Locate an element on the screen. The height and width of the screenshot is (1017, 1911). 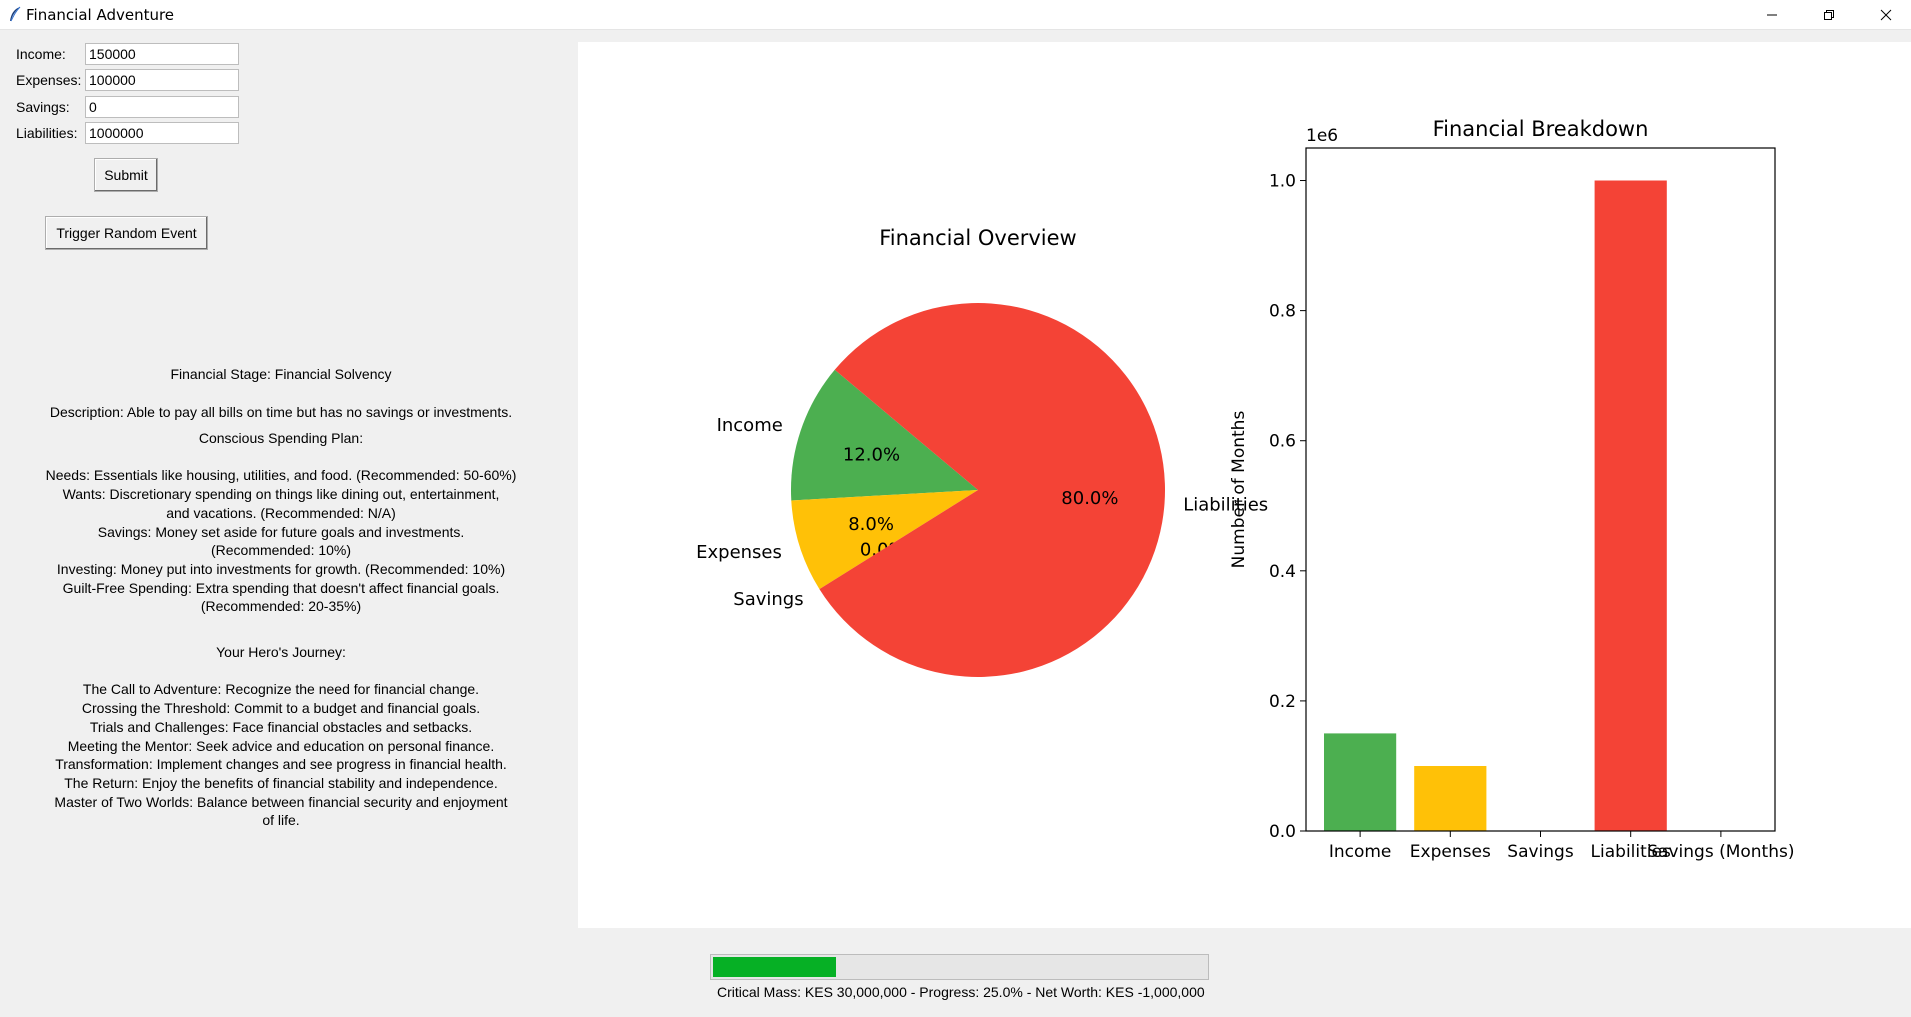
close-icon is located at coordinates (1885, 14).